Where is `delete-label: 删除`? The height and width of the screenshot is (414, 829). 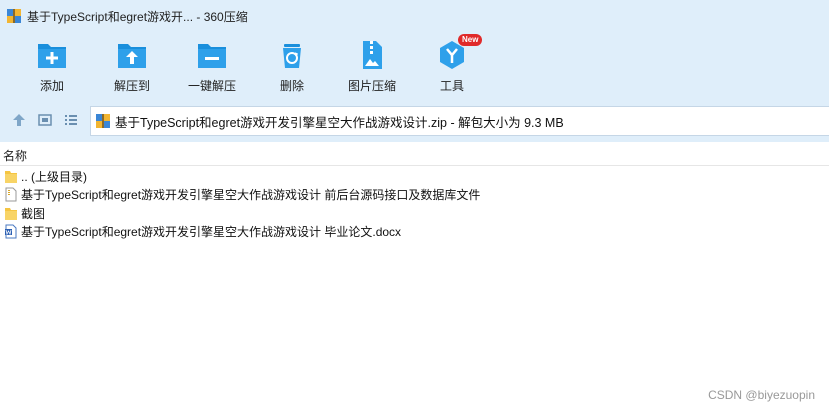
delete-label: 删除 is located at coordinates (291, 86).